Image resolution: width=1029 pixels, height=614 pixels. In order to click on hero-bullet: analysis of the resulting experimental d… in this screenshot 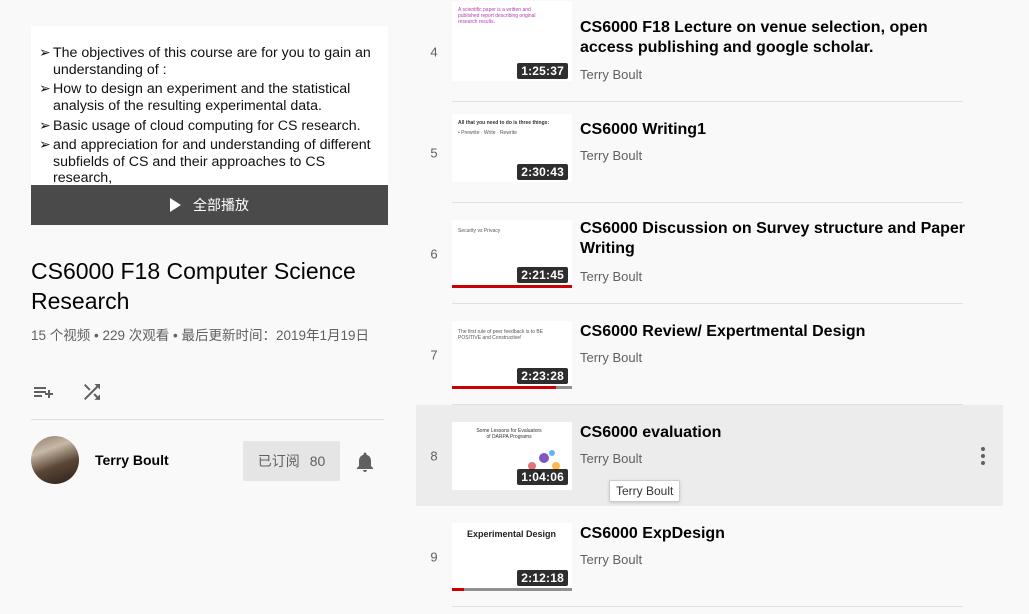, I will do `click(187, 106)`.